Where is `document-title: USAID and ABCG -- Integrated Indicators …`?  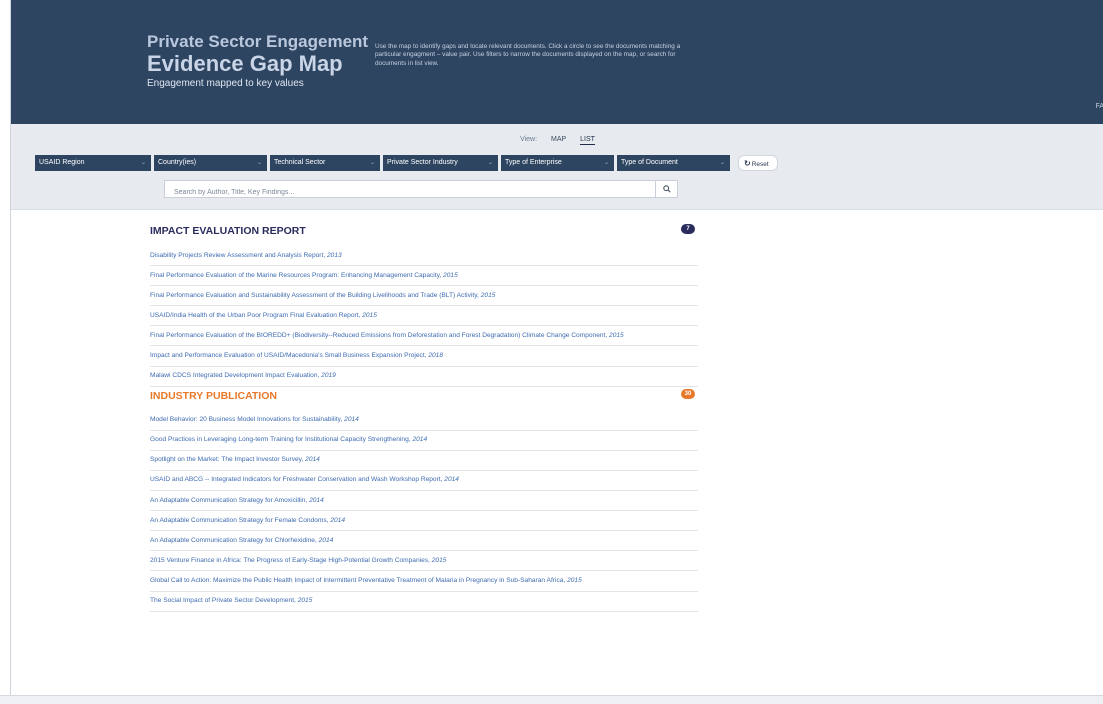 document-title: USAID and ABCG -- Integrated Indicators … is located at coordinates (296, 480).